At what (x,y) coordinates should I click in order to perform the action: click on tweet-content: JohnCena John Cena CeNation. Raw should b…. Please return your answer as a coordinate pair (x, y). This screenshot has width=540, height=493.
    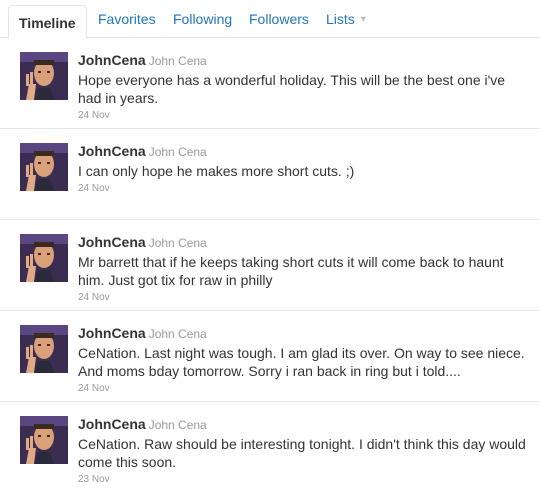
    Looking at the image, I should click on (304, 450).